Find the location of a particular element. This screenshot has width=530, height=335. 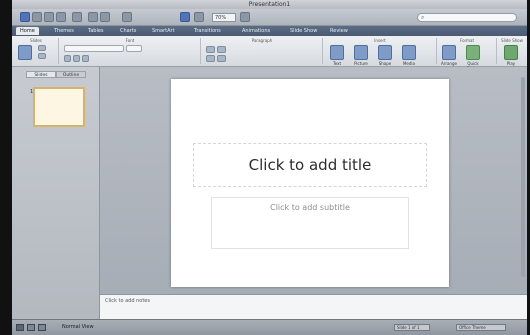

text-box-icon is located at coordinates (337, 52).